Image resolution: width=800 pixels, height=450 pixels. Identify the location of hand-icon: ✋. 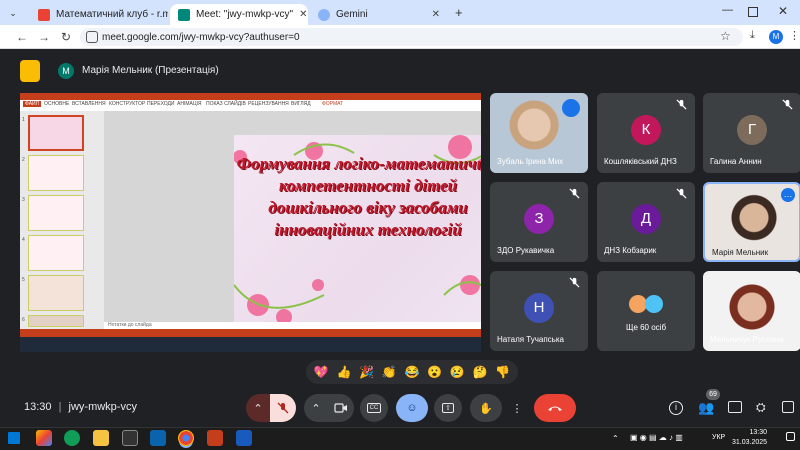
(486, 408).